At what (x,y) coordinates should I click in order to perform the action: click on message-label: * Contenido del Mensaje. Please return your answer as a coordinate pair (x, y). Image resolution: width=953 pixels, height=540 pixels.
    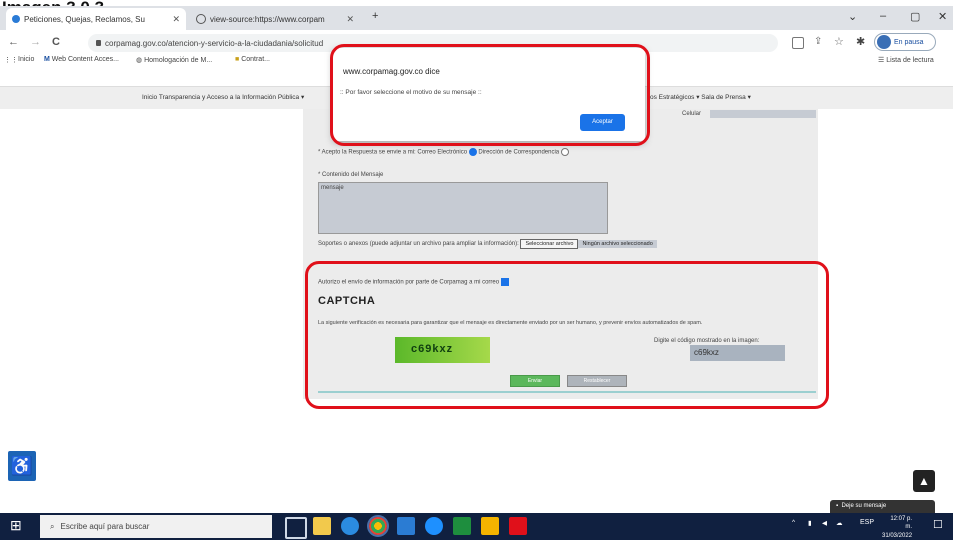
    Looking at the image, I should click on (351, 175).